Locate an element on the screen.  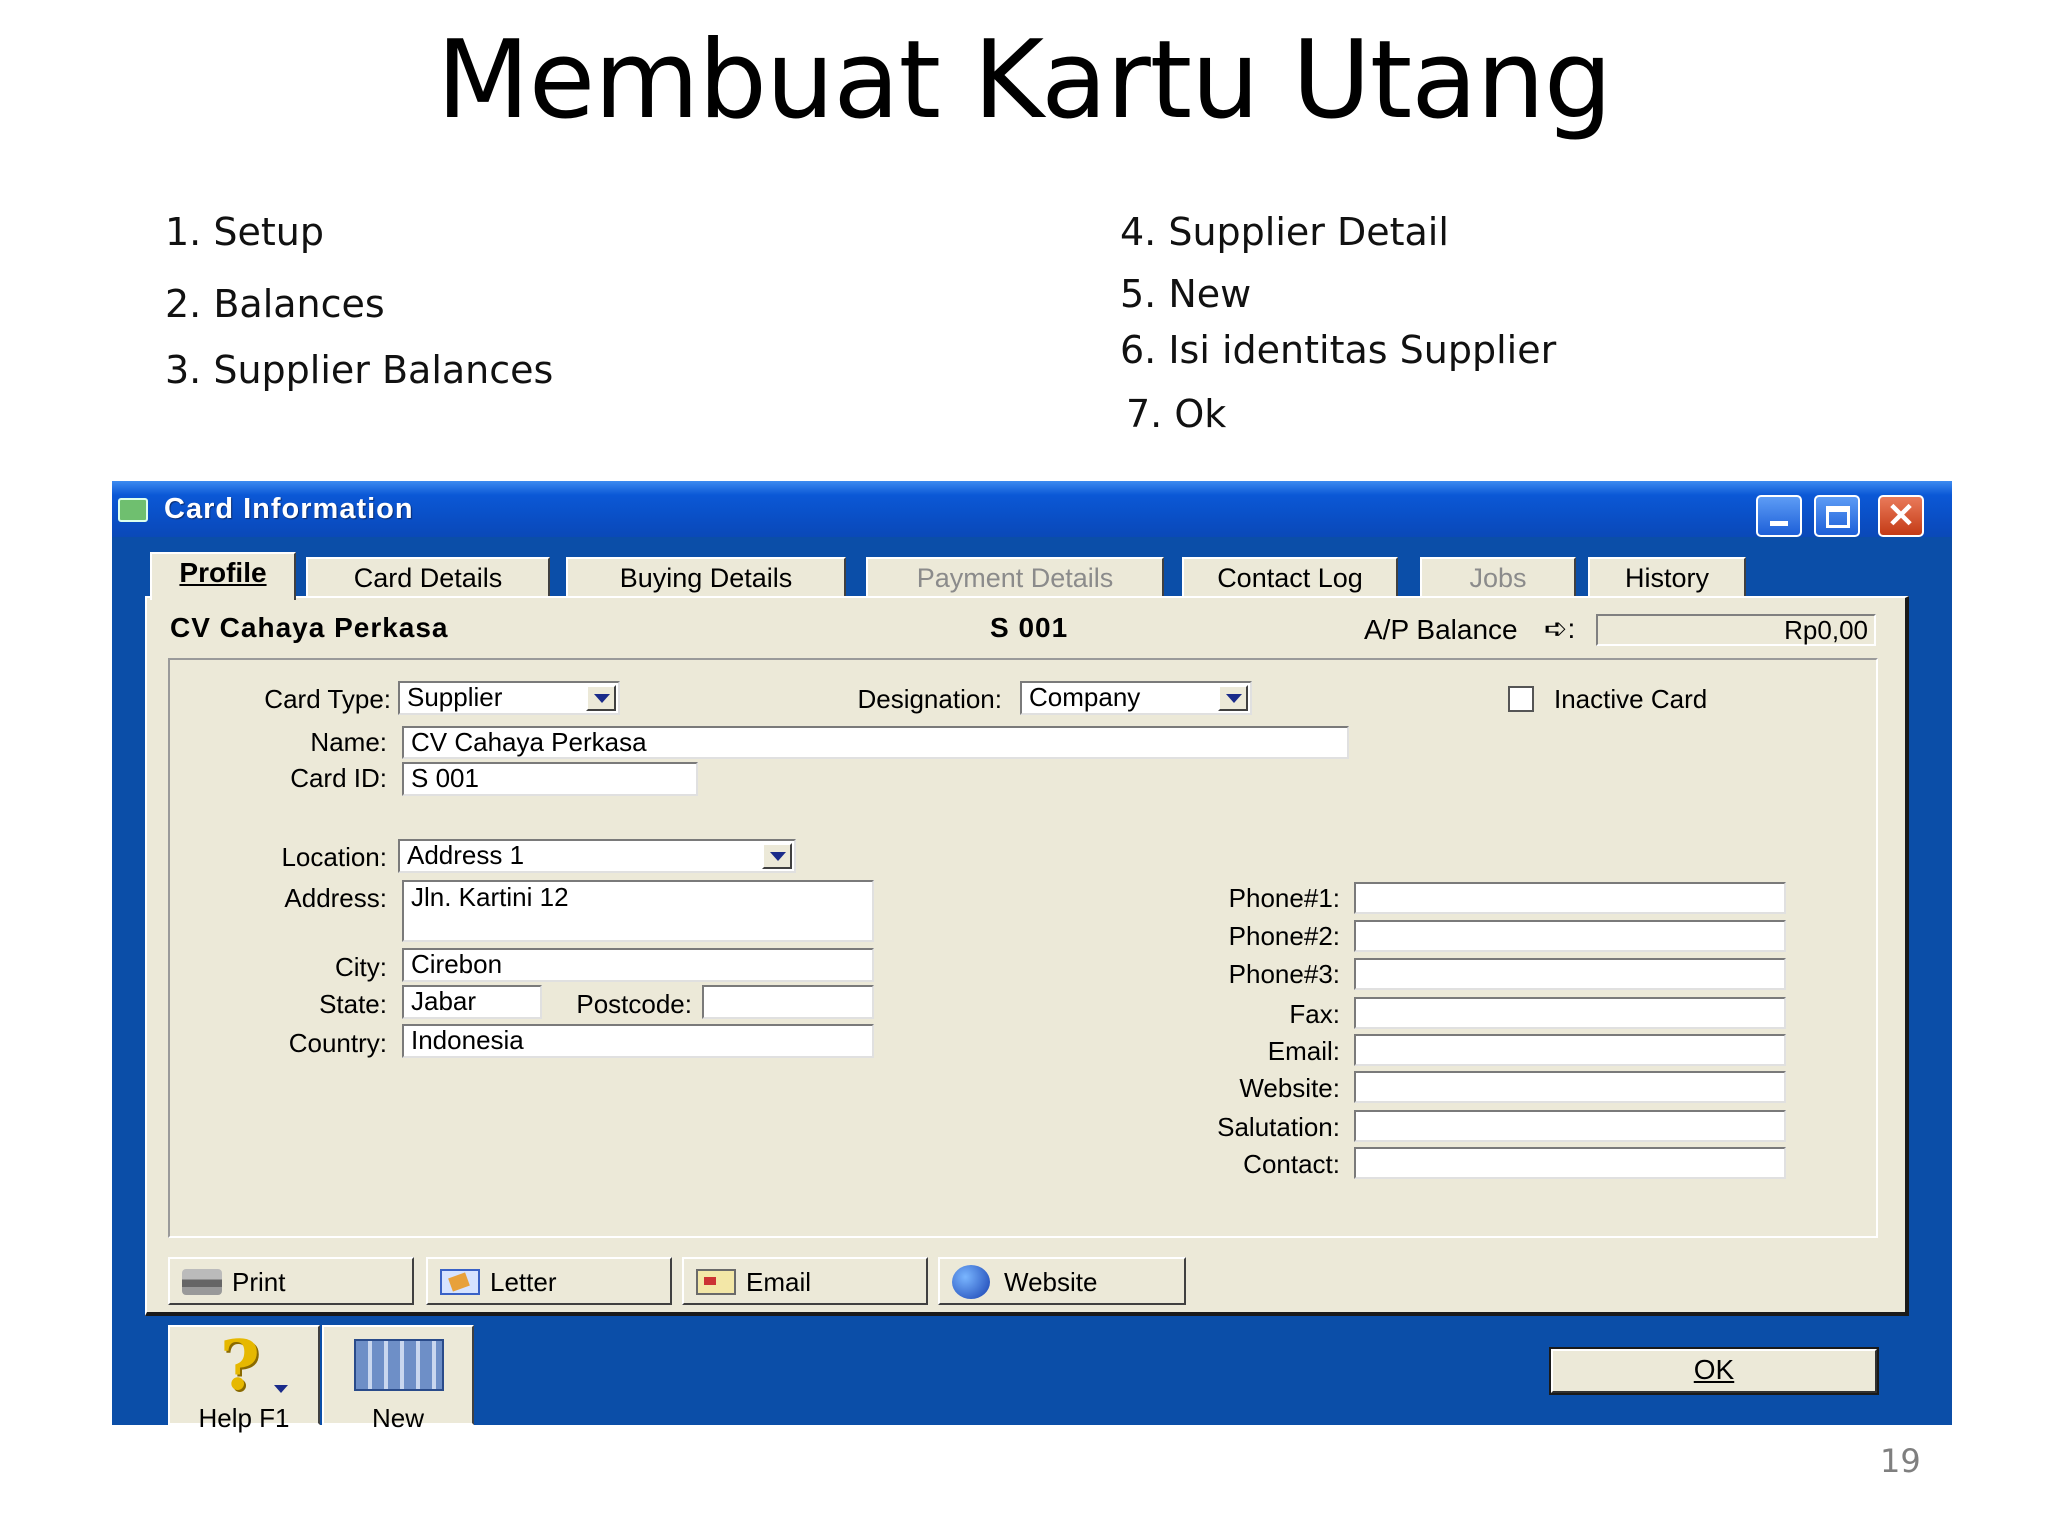
designation-label: Designation: is located at coordinates (929, 699).